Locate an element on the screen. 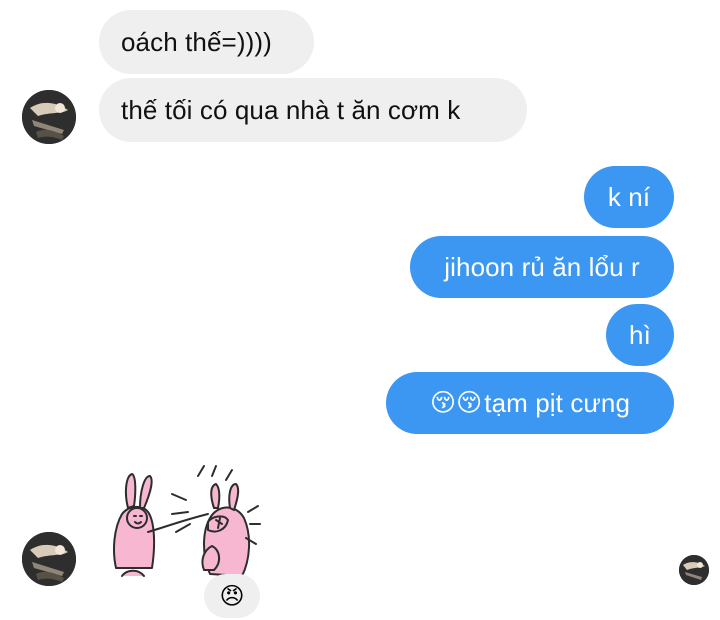 The width and height of the screenshot is (720, 620). angry-face-emoji-icon: 😠 is located at coordinates (232, 596).